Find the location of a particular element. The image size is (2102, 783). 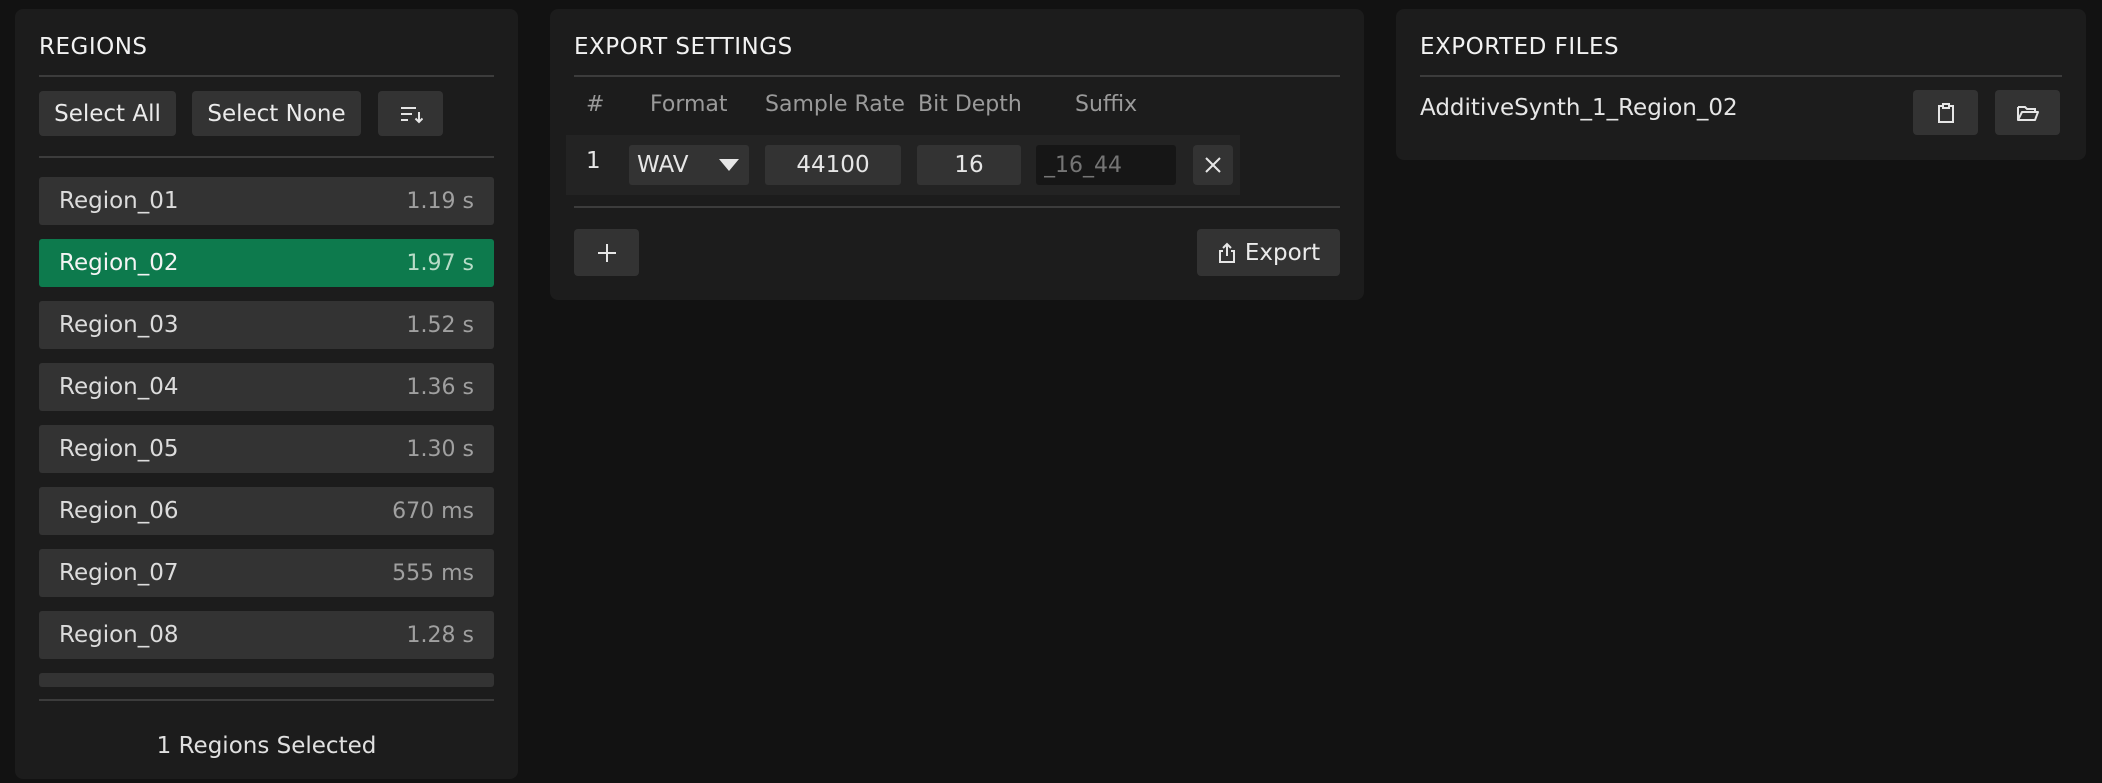

export-button: Export is located at coordinates (1268, 252).